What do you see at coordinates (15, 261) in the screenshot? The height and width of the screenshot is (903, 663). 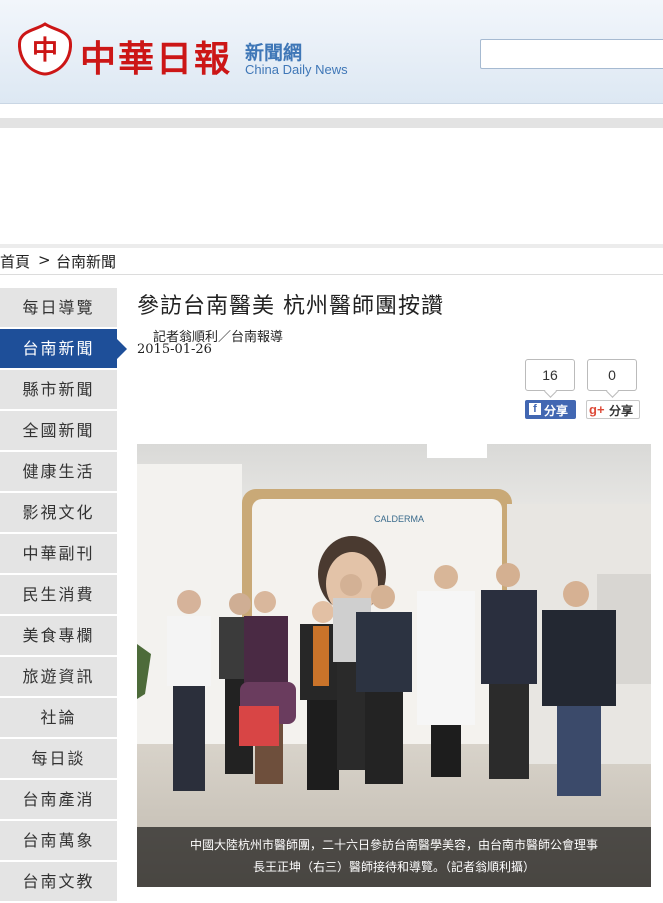 I see `breadcrumb-home: 首頁` at bounding box center [15, 261].